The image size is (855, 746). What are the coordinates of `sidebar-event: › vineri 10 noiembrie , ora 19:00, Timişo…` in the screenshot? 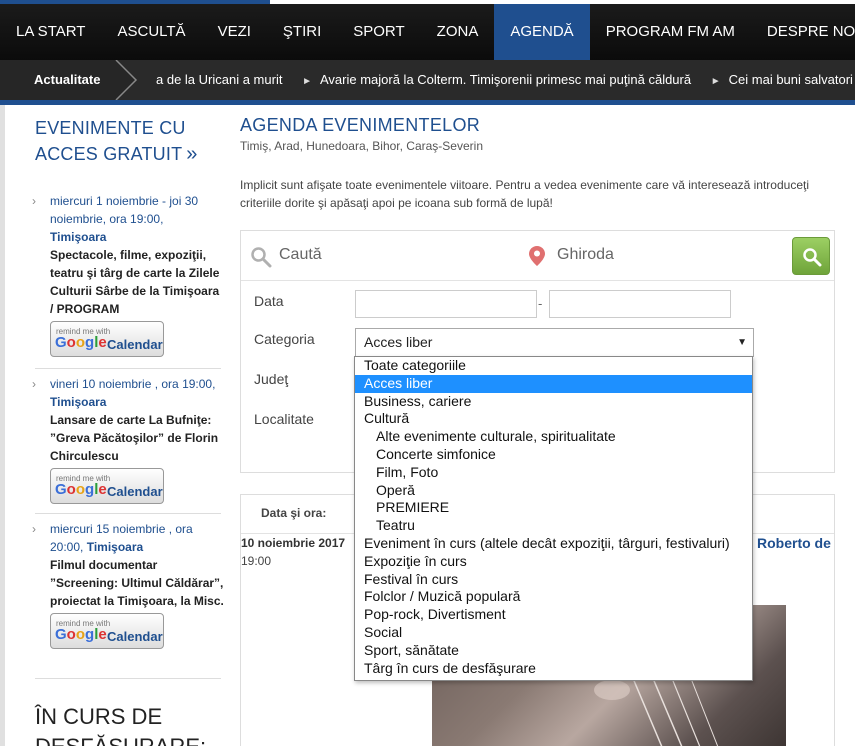 It's located at (128, 439).